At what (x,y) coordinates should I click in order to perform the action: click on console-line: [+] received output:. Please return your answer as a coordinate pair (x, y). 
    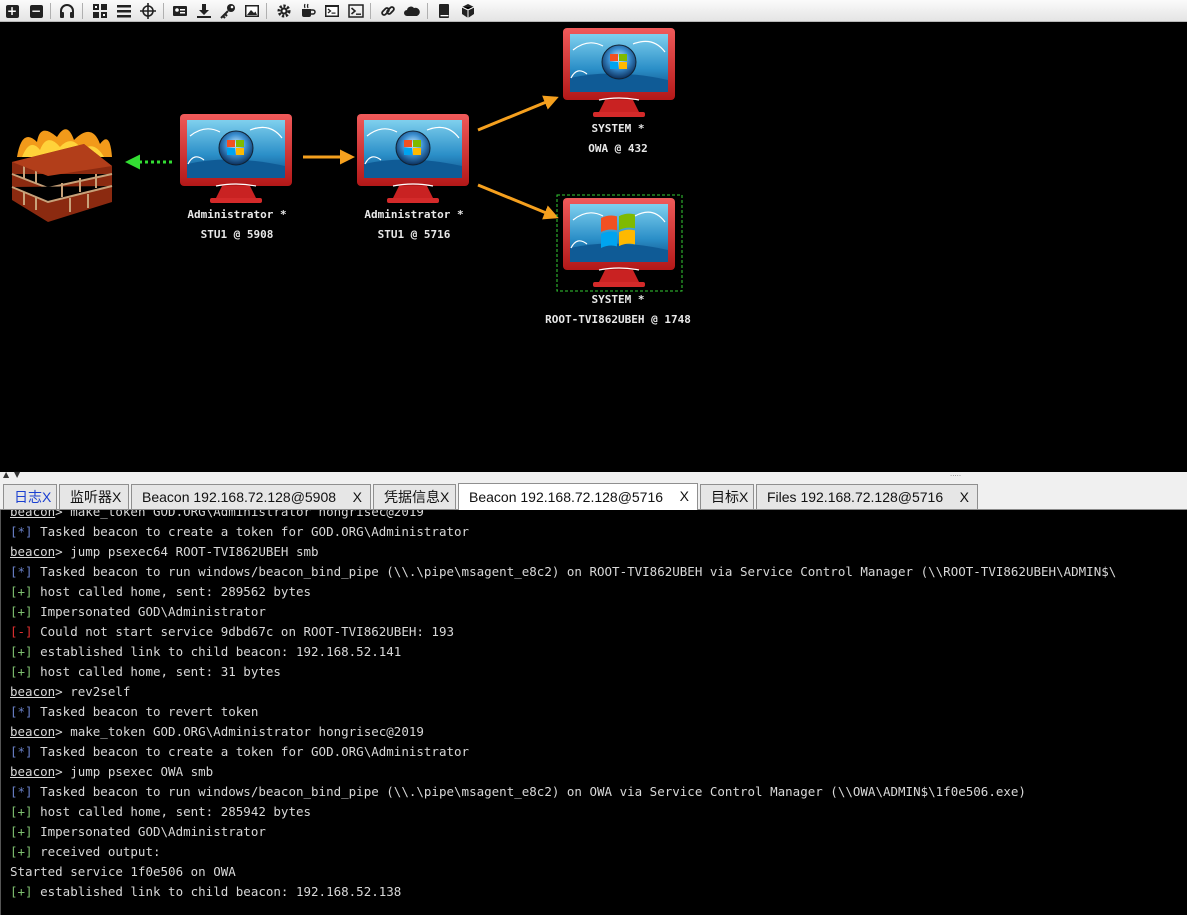
    Looking at the image, I should click on (85, 852).